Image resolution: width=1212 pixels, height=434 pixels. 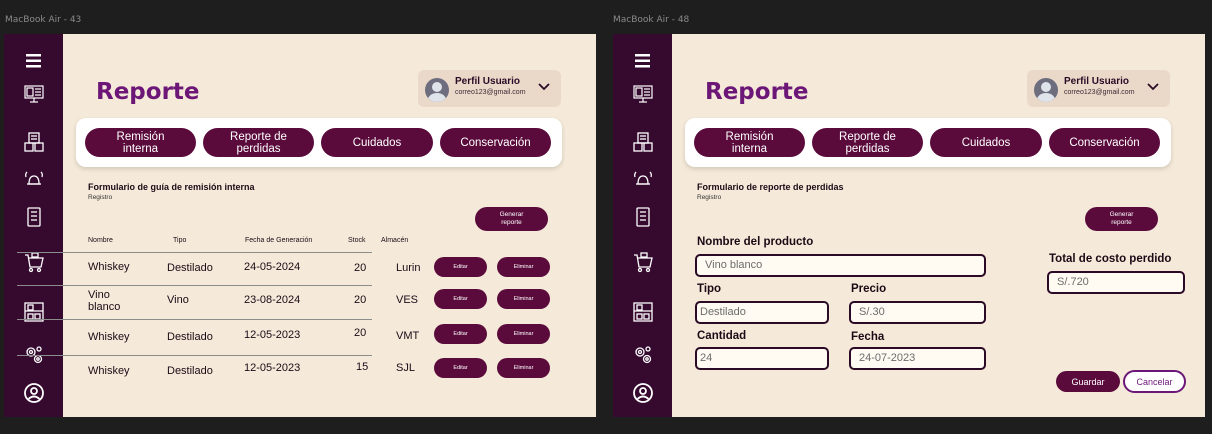 I want to click on cell-stock: 15, so click(x=362, y=367).